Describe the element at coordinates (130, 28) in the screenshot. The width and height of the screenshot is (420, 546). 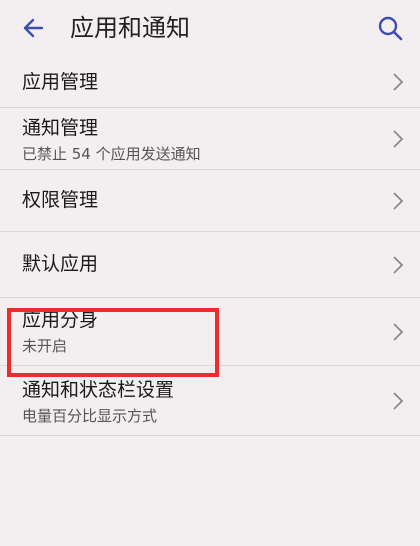
I see `page-title: 应用和通知` at that location.